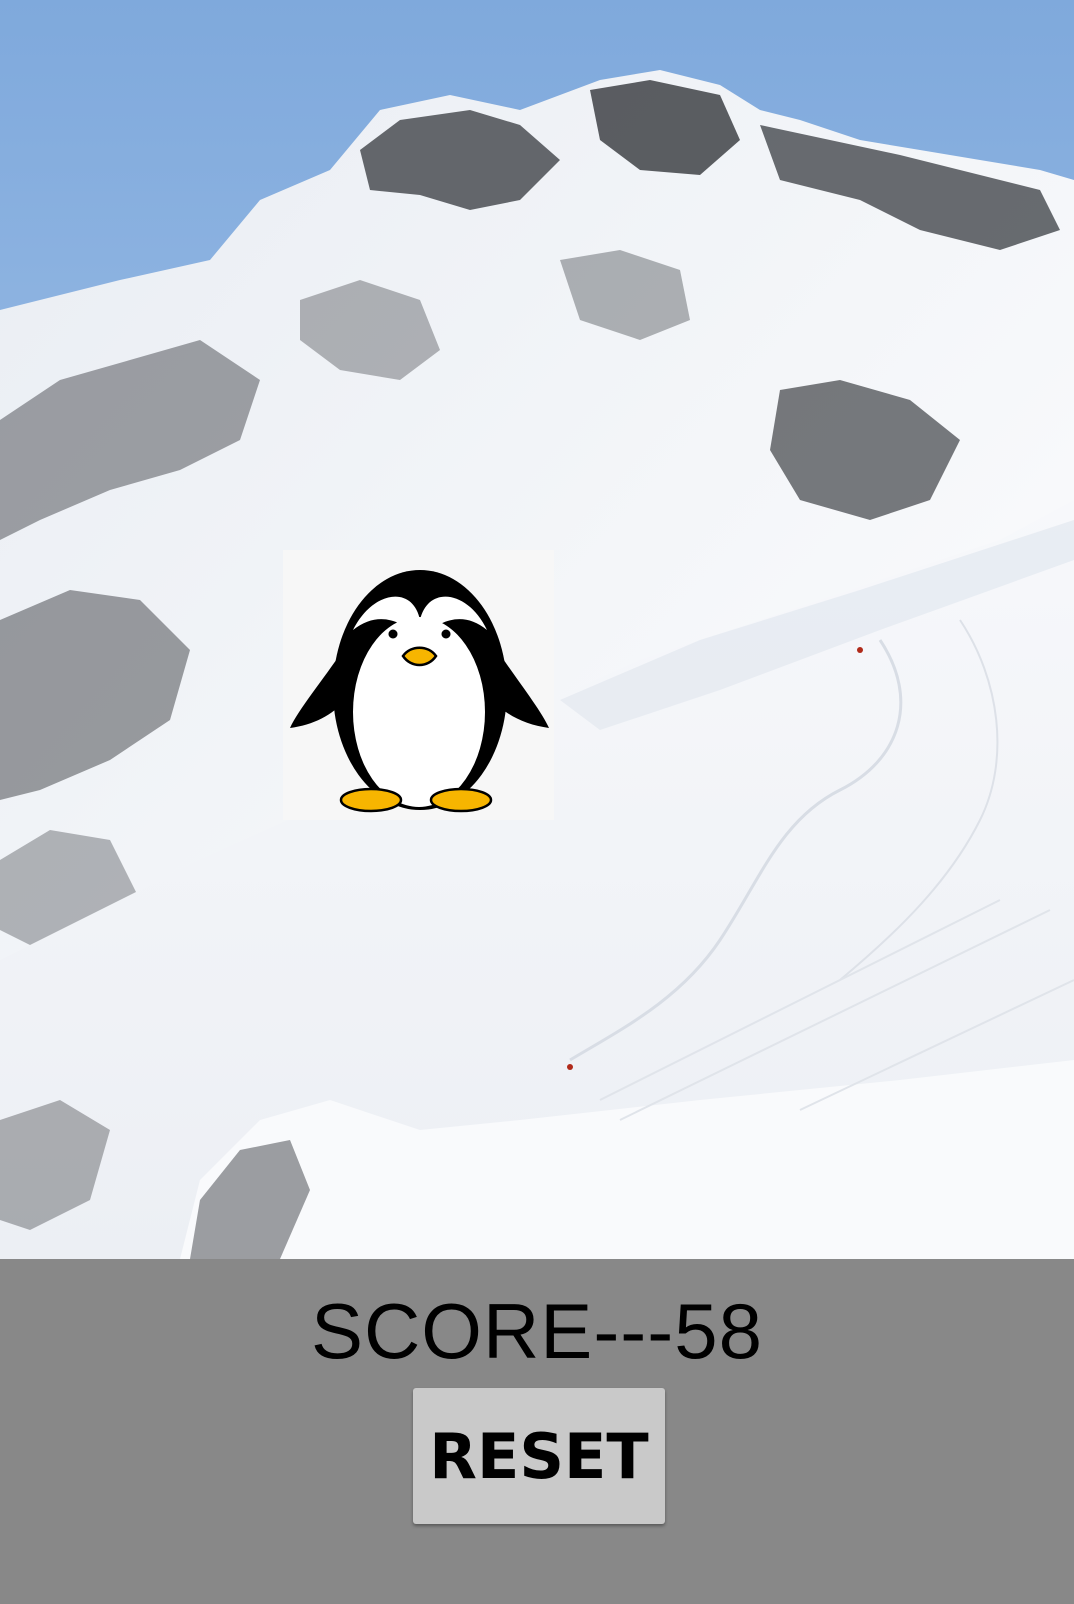 This screenshot has height=1604, width=1074. Describe the element at coordinates (419, 691) in the screenshot. I see `penguin-icon` at that location.